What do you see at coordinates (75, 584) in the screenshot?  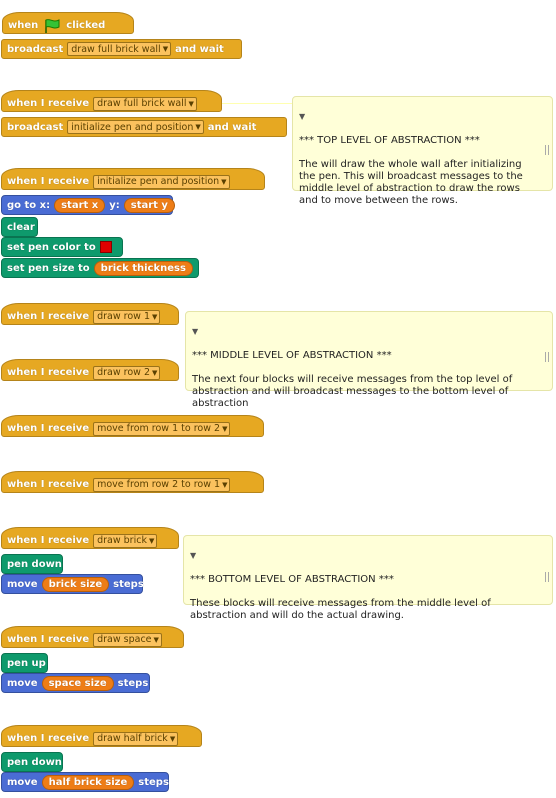 I see `brick-size-reporter: brick size` at bounding box center [75, 584].